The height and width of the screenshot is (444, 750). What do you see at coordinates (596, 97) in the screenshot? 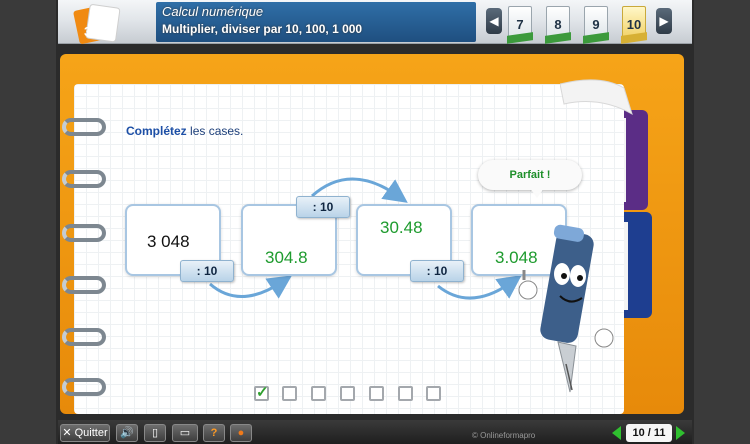
I see `page-curl` at bounding box center [596, 97].